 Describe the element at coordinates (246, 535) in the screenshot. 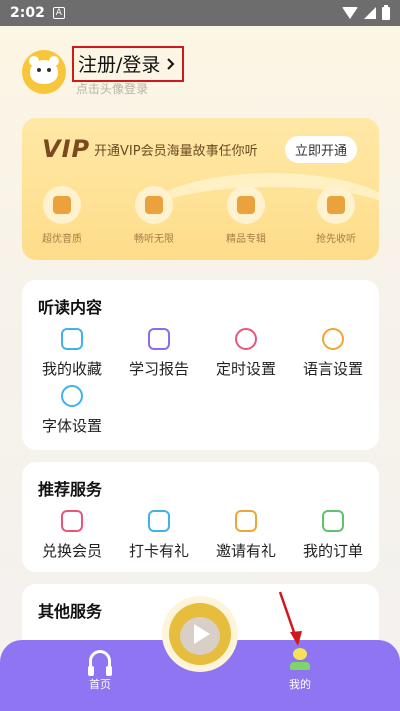

I see `invite-reward-item: 邀请有礼` at that location.